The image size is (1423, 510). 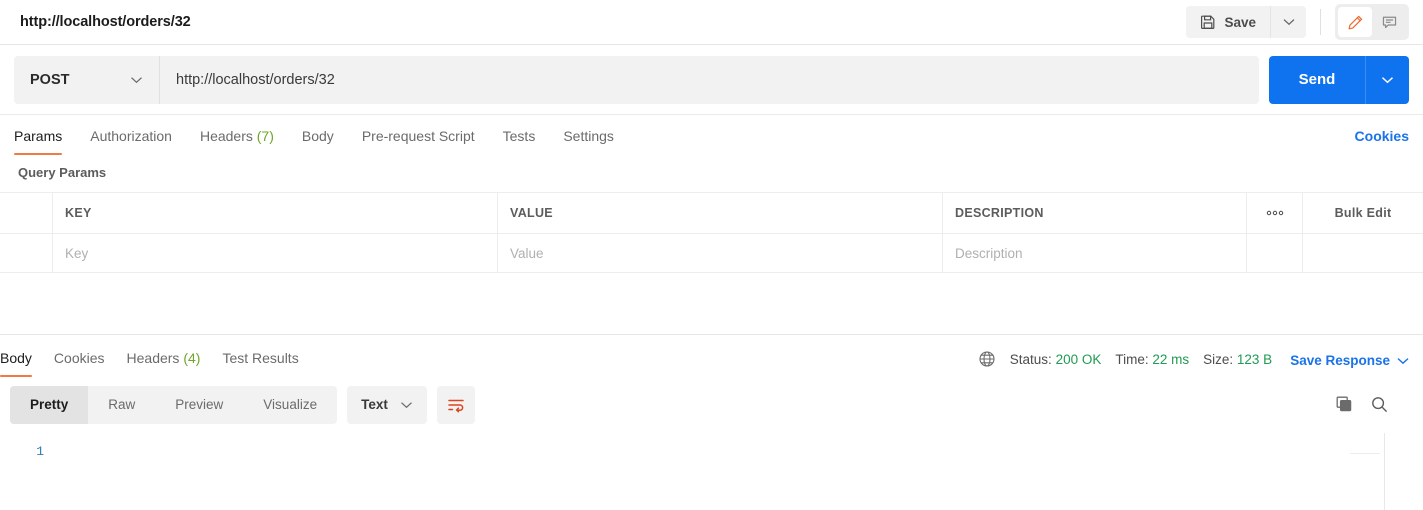 I want to click on row-checkbox-cell, so click(x=26, y=253).